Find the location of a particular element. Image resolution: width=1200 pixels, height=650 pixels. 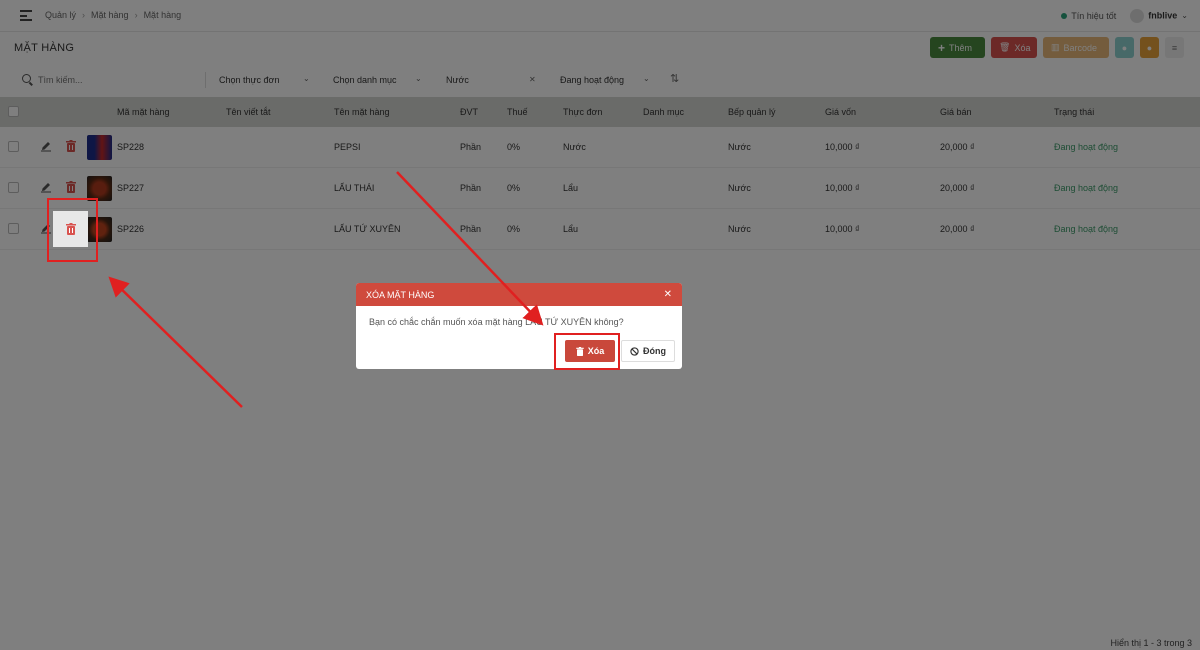

dialog-close-button: Đóng is located at coordinates (648, 351).